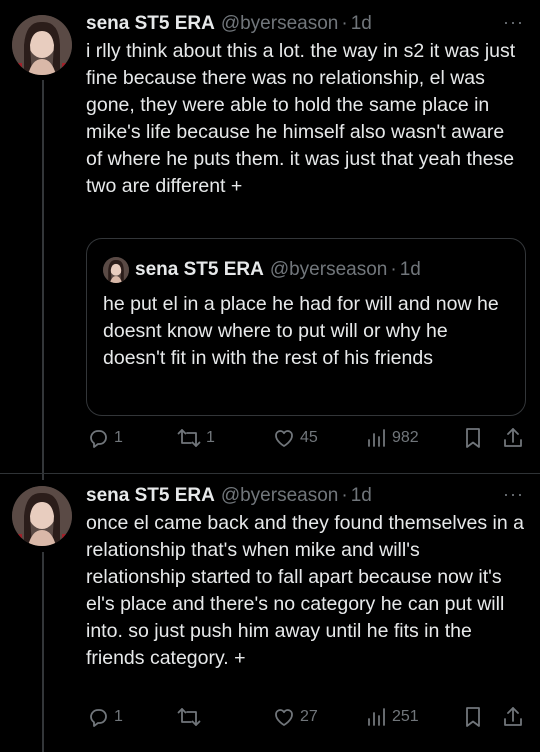  I want to click on quote-username: @byerseason, so click(328, 269).